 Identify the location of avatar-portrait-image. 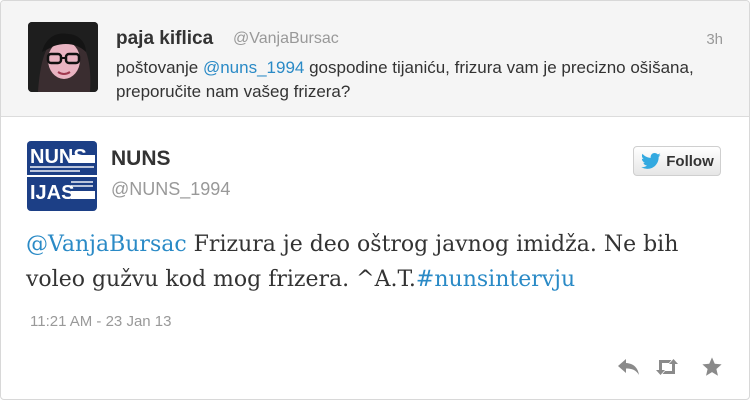
(63, 57).